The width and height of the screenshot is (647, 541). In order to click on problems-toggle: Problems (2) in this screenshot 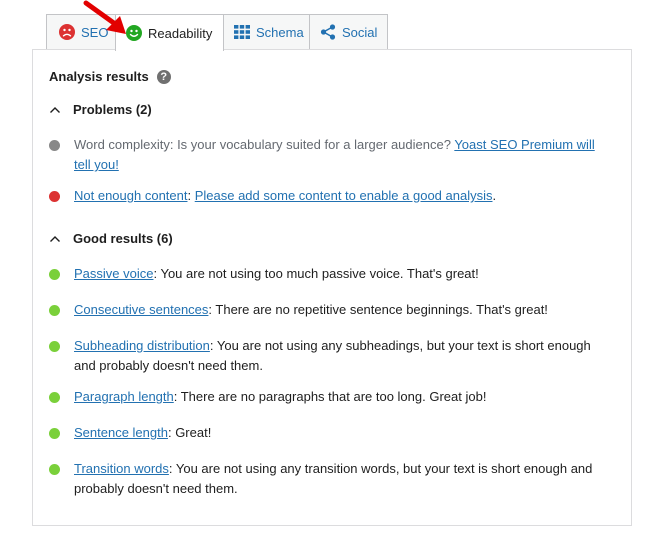, I will do `click(100, 109)`.